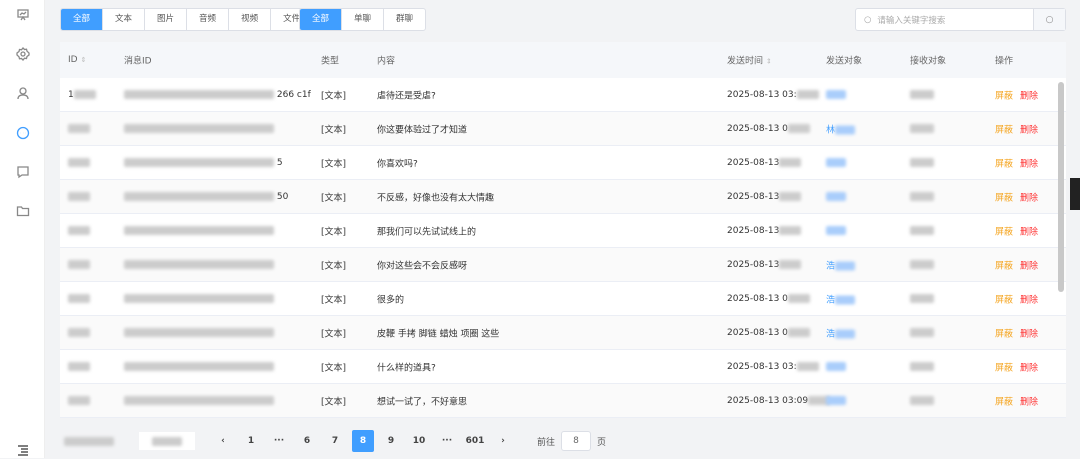  I want to click on page-size-select, so click(167, 441).